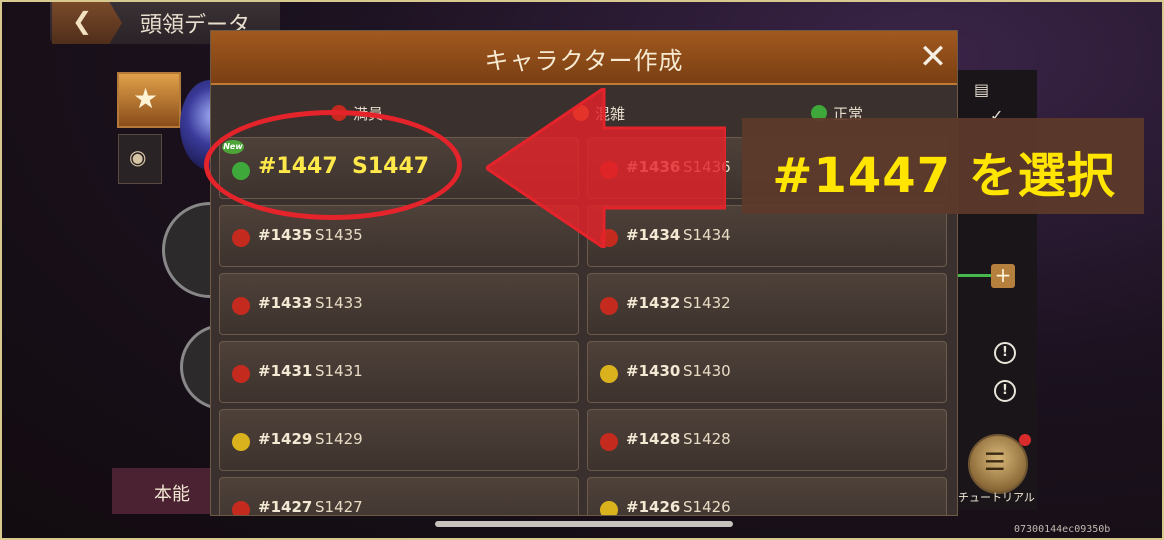  I want to click on server-button: #1428 S1428, so click(767, 440).